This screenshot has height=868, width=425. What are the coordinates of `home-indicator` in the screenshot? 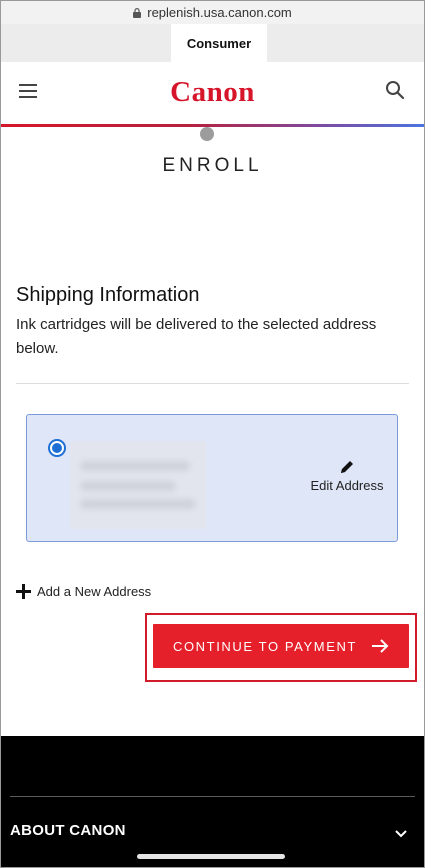 It's located at (211, 856).